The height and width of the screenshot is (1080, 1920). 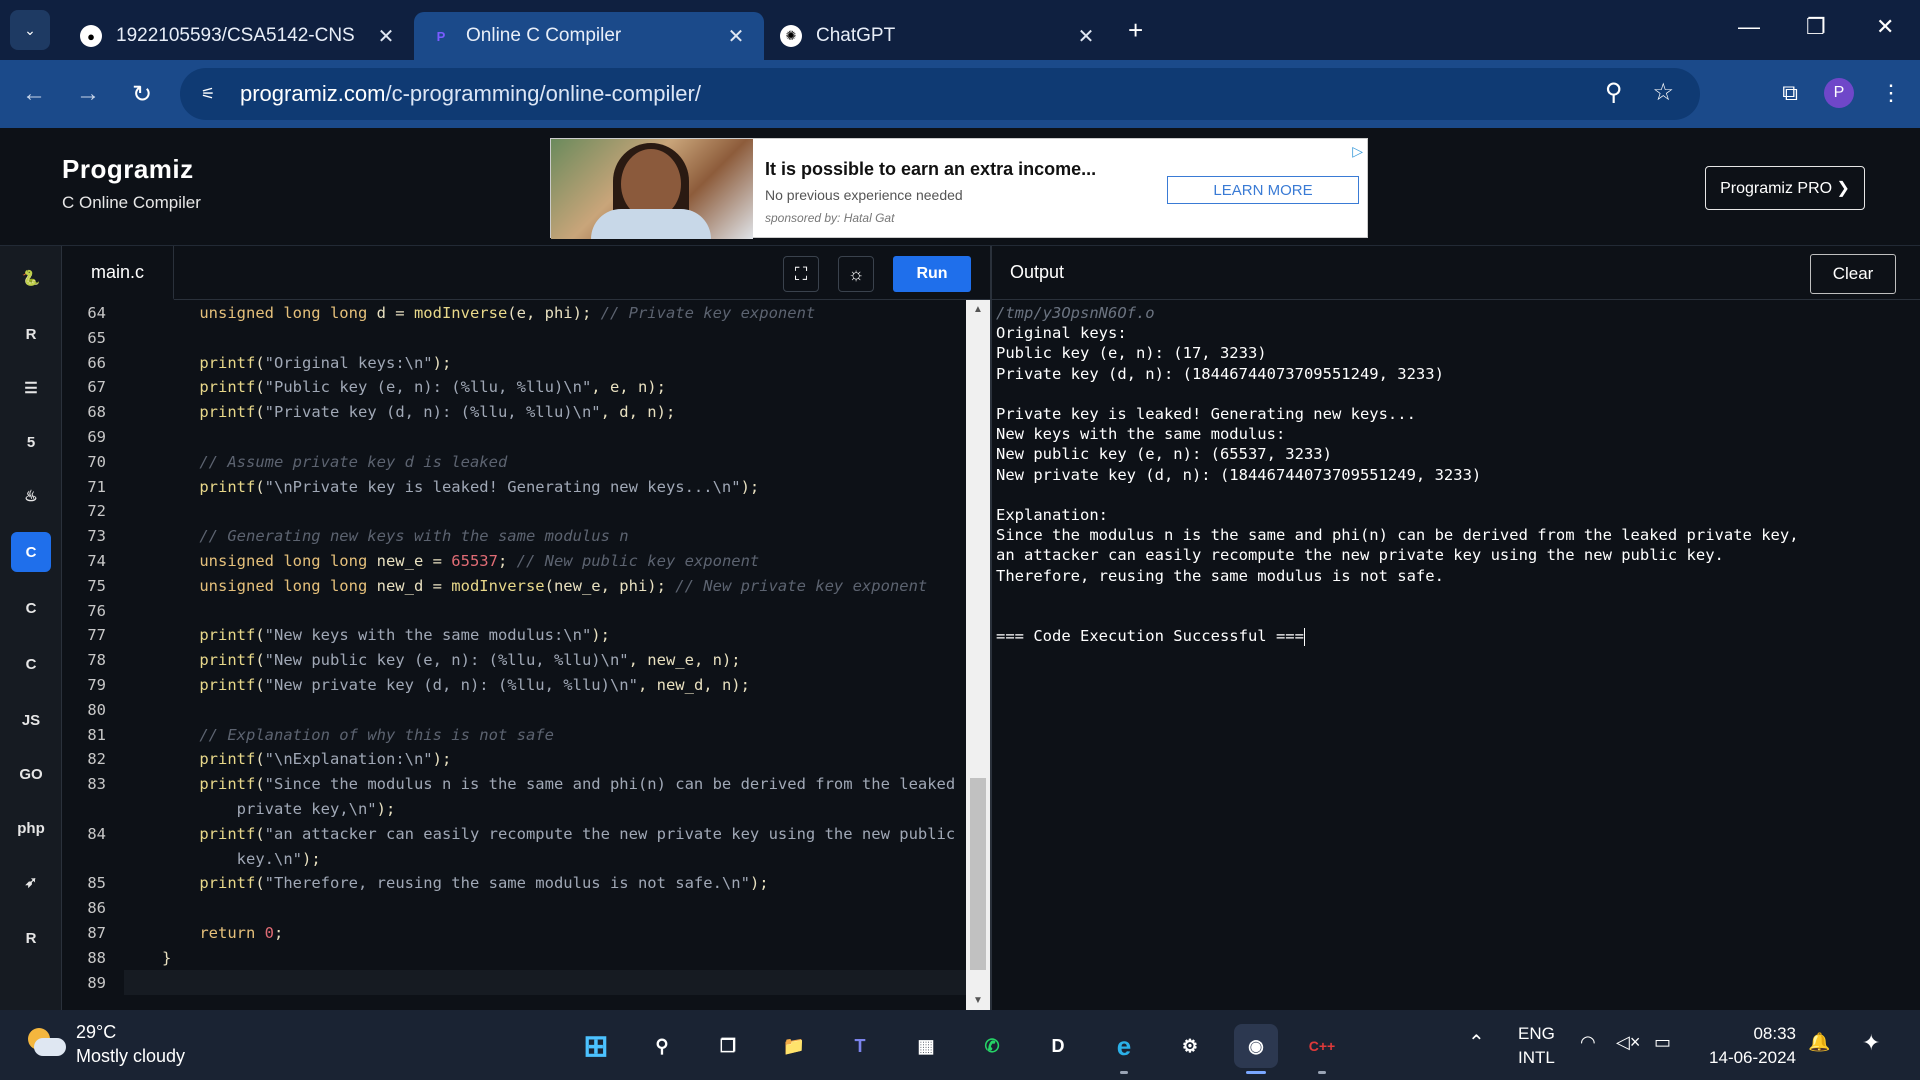 What do you see at coordinates (96, 486) in the screenshot?
I see `line-number: 71` at bounding box center [96, 486].